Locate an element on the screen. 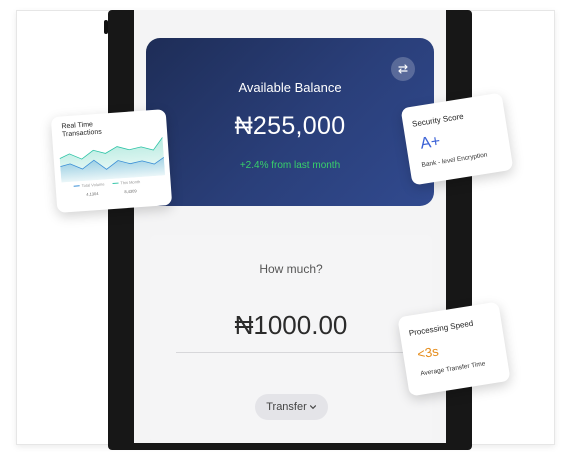 Image resolution: width=570 pixels, height=465 pixels. transfer-button: Transfer is located at coordinates (291, 407).